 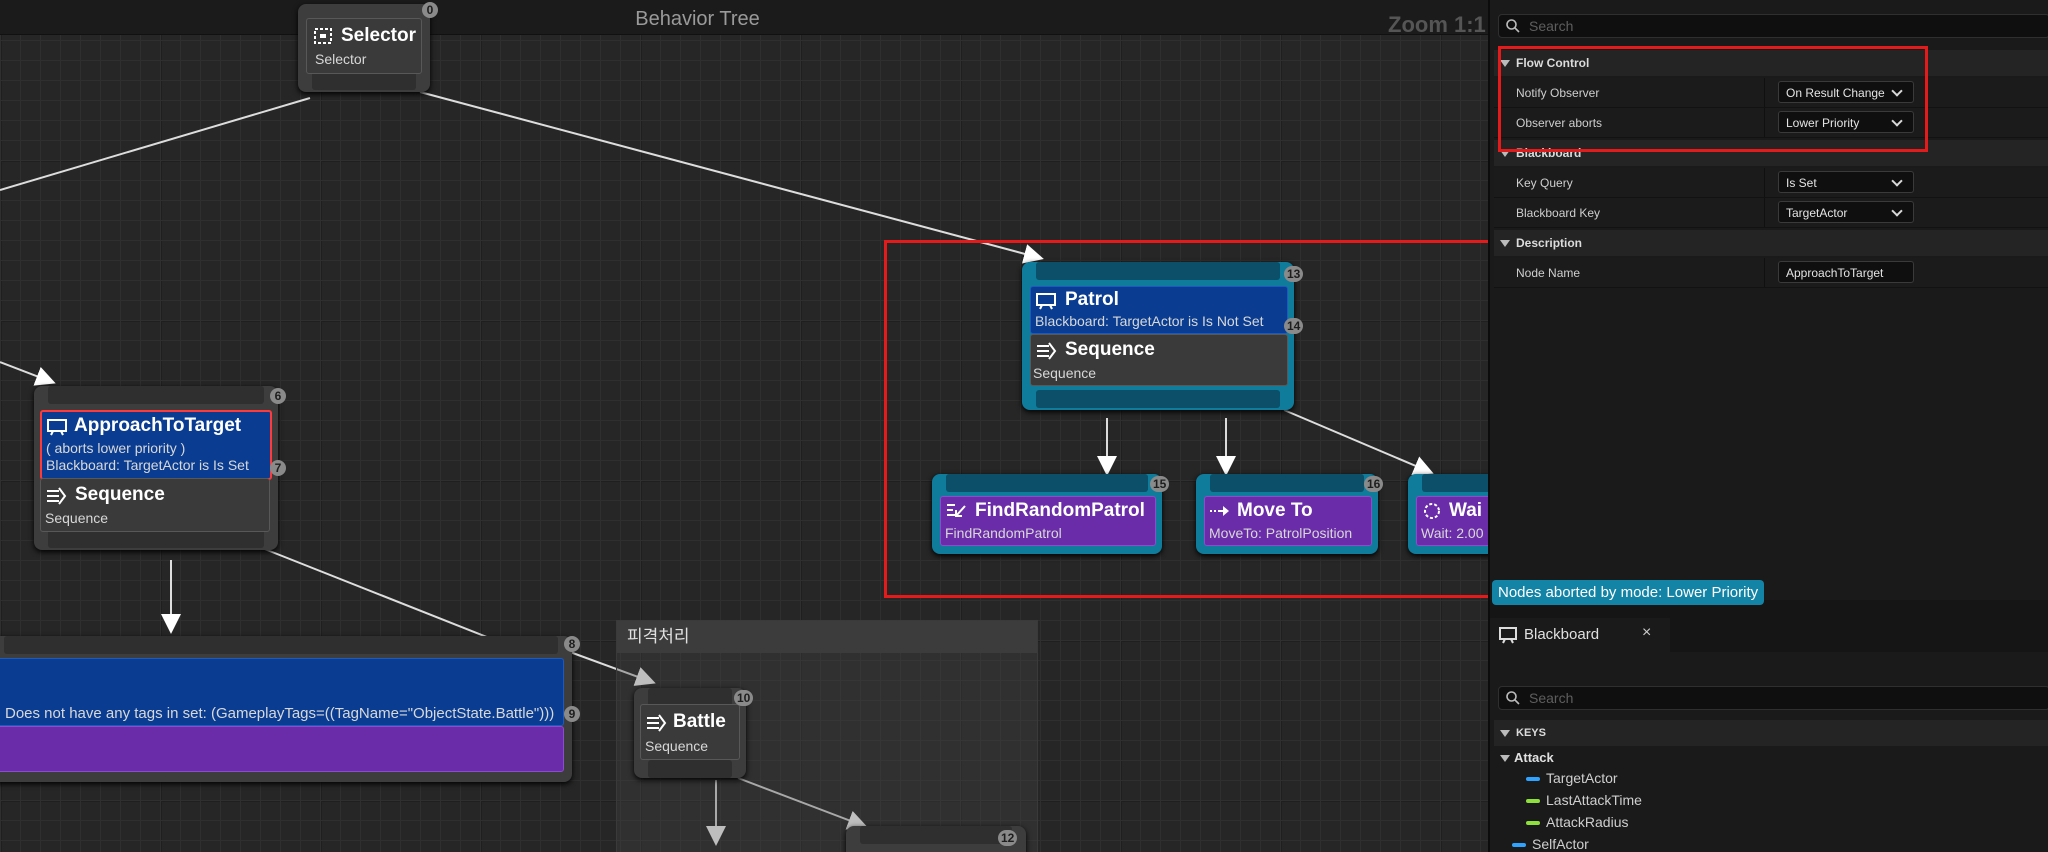 What do you see at coordinates (1594, 800) in the screenshot?
I see `key-name: LastAttackTime` at bounding box center [1594, 800].